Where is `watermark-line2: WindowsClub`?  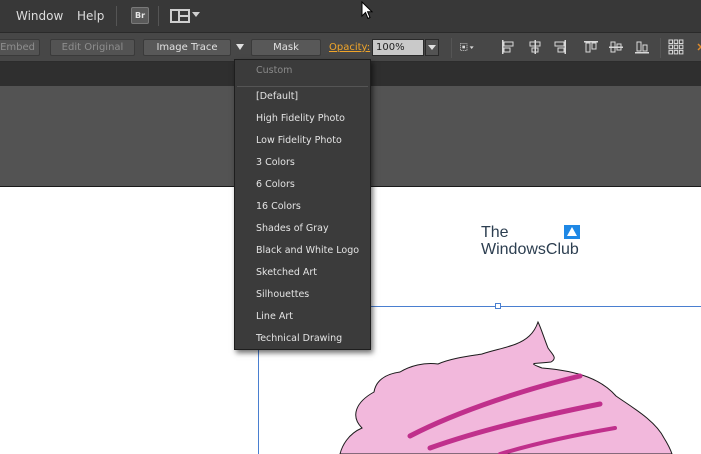
watermark-line2: WindowsClub is located at coordinates (530, 249).